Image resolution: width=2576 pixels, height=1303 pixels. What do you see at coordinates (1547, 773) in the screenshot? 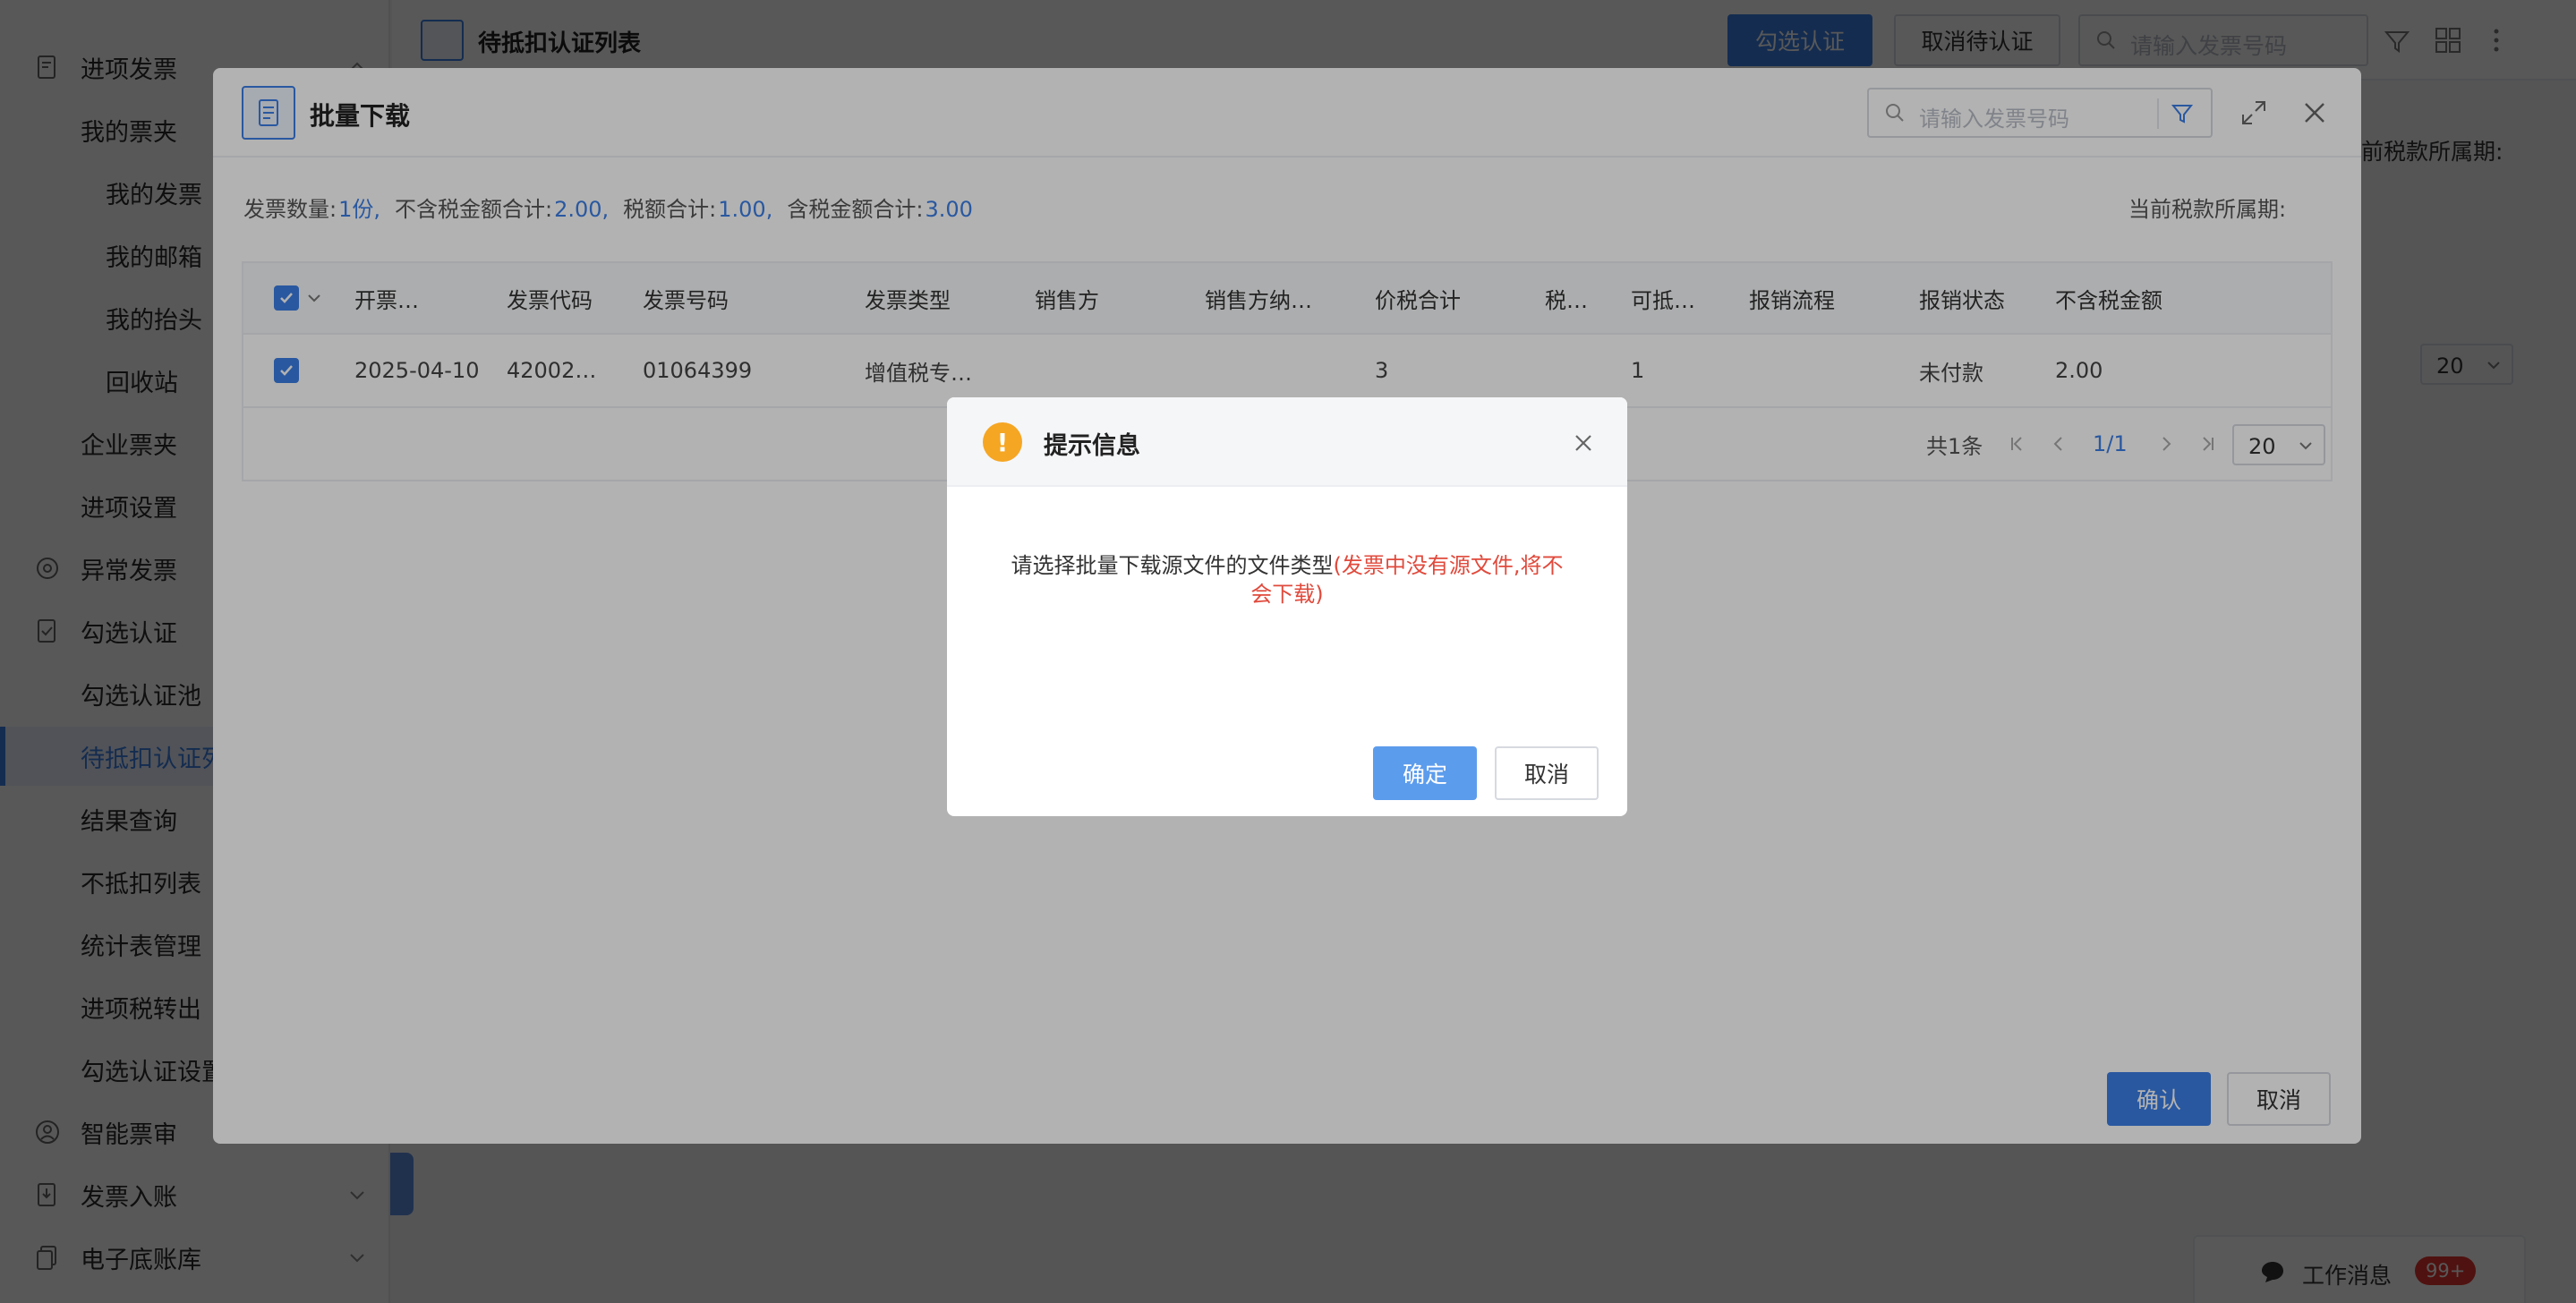
I see `dialog-cancel-button: 取消` at bounding box center [1547, 773].